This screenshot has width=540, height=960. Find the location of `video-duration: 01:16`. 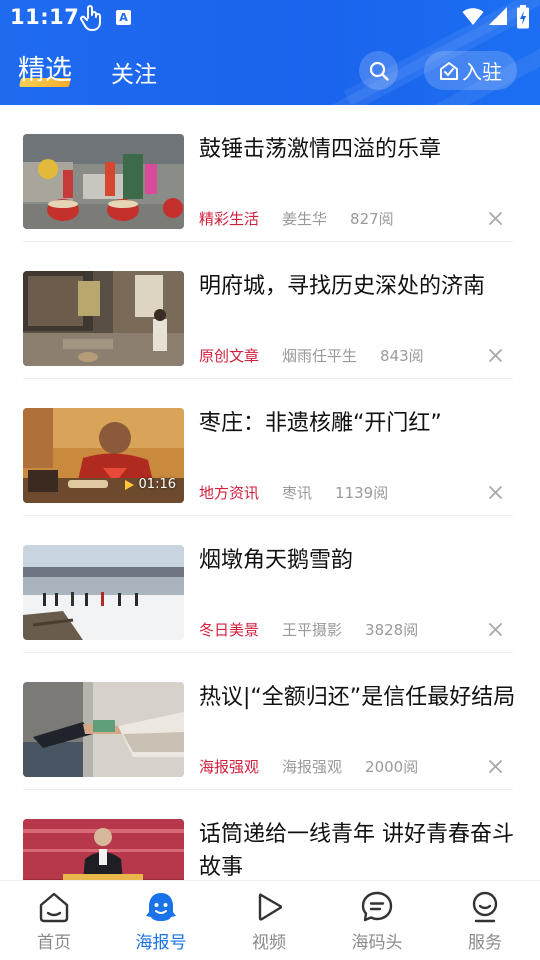

video-duration: 01:16 is located at coordinates (149, 484).